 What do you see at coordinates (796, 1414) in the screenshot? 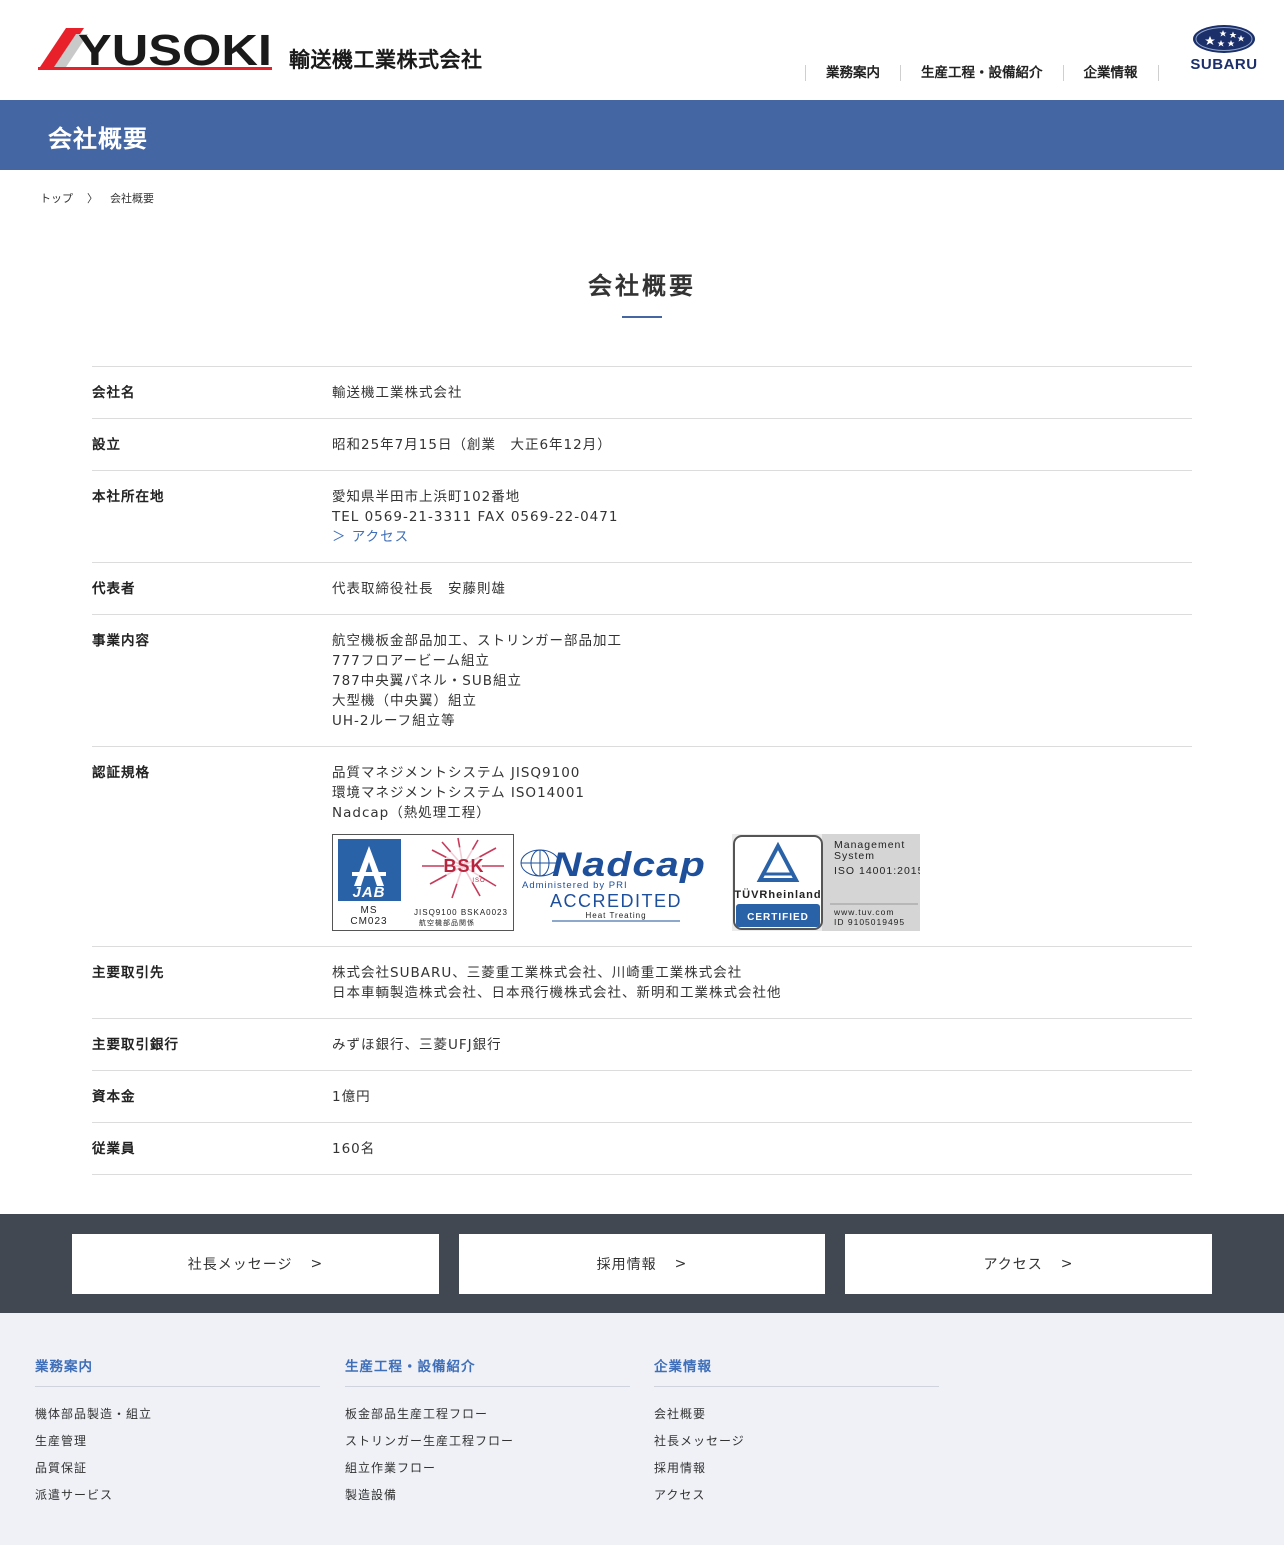
I see `footer-link: 会社概要` at bounding box center [796, 1414].